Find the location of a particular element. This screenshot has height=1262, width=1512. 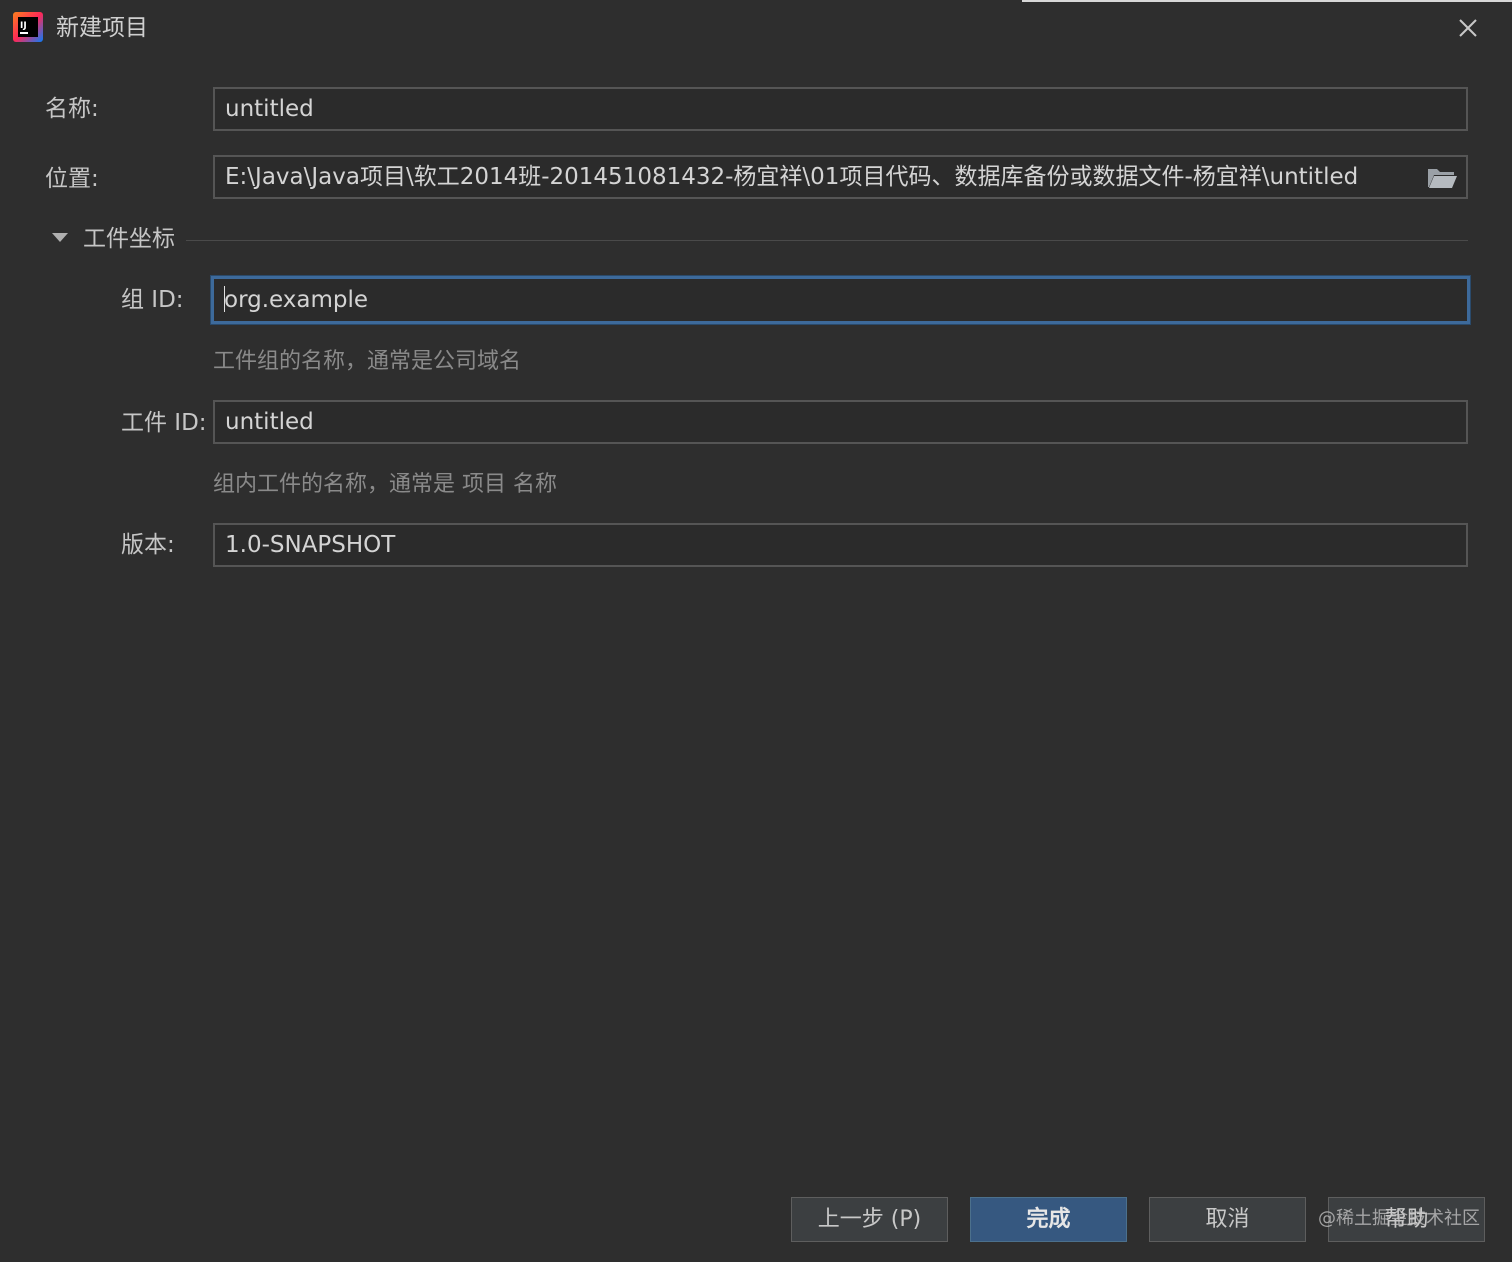

artifact-coordinates-title: 工件坐标 is located at coordinates (129, 239).